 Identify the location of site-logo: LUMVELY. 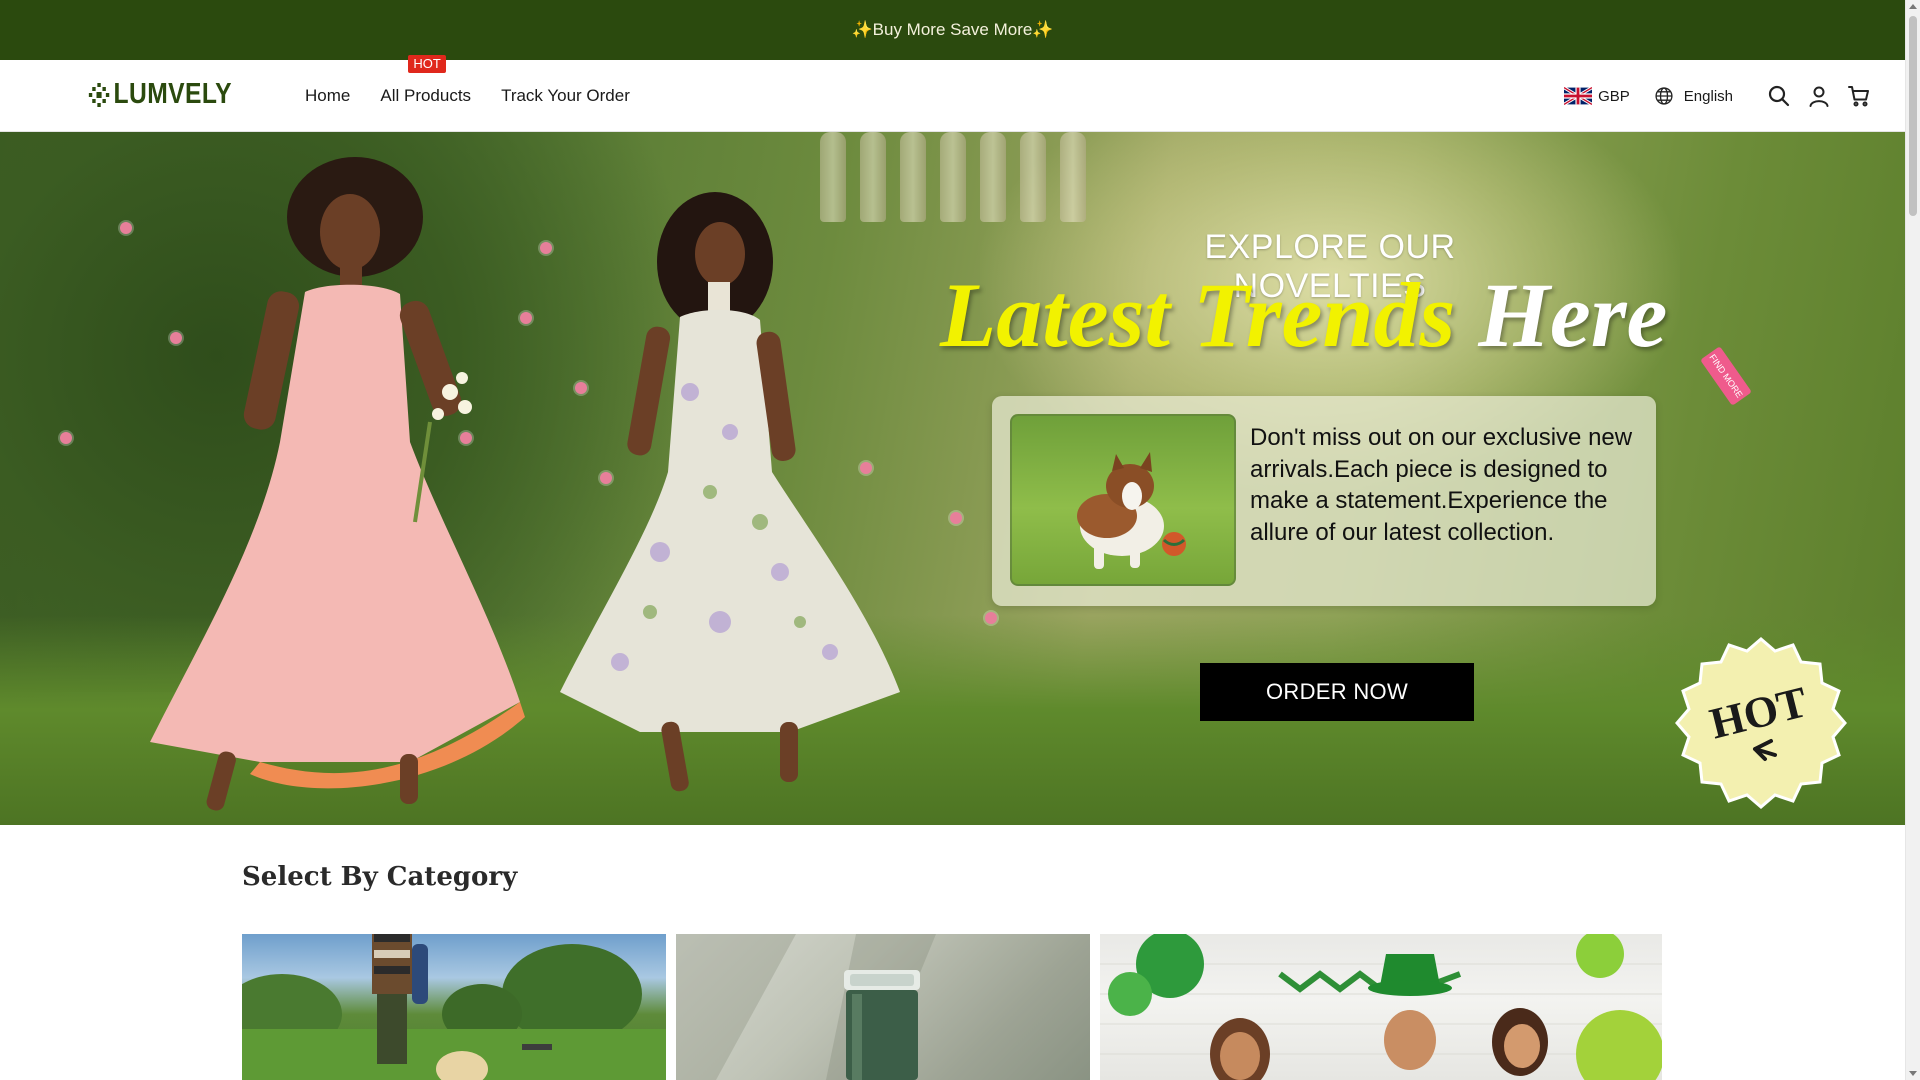
(160, 94).